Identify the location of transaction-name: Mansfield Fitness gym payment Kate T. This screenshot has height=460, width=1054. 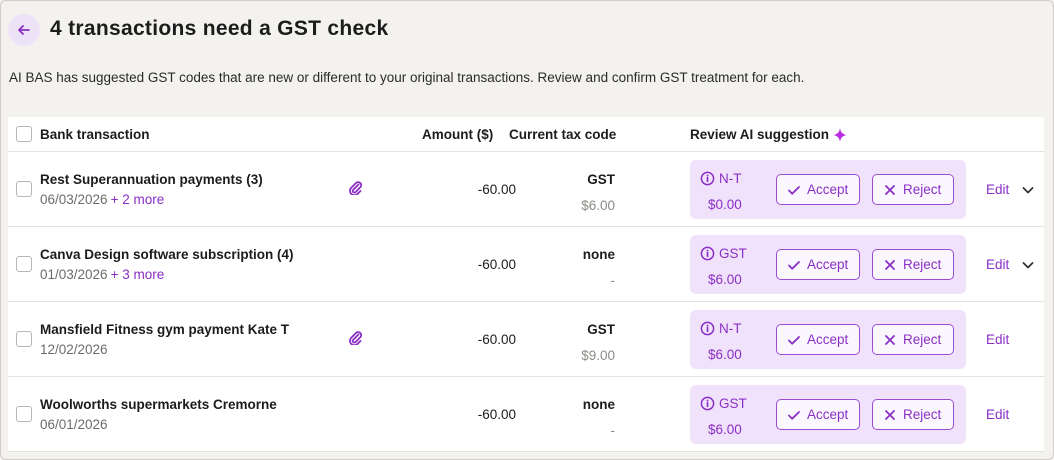
(165, 329).